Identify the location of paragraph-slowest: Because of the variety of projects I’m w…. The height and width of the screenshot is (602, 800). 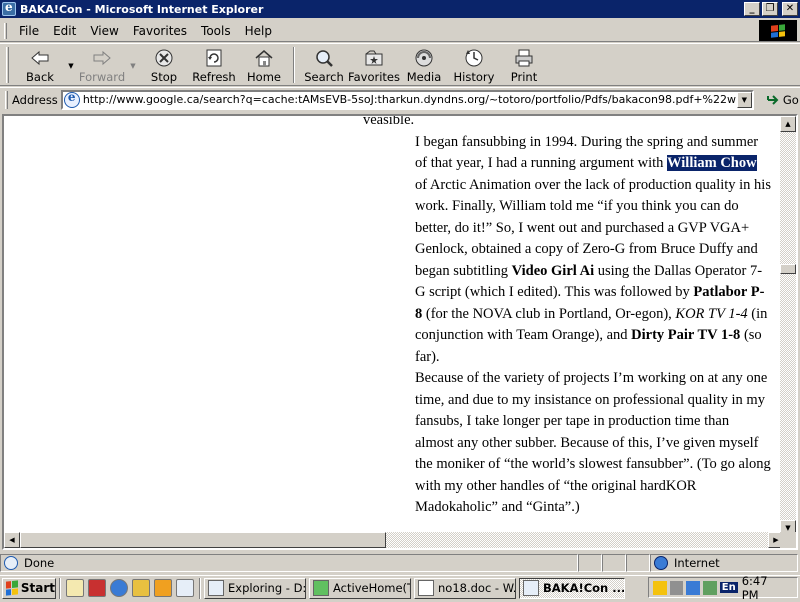
(593, 442).